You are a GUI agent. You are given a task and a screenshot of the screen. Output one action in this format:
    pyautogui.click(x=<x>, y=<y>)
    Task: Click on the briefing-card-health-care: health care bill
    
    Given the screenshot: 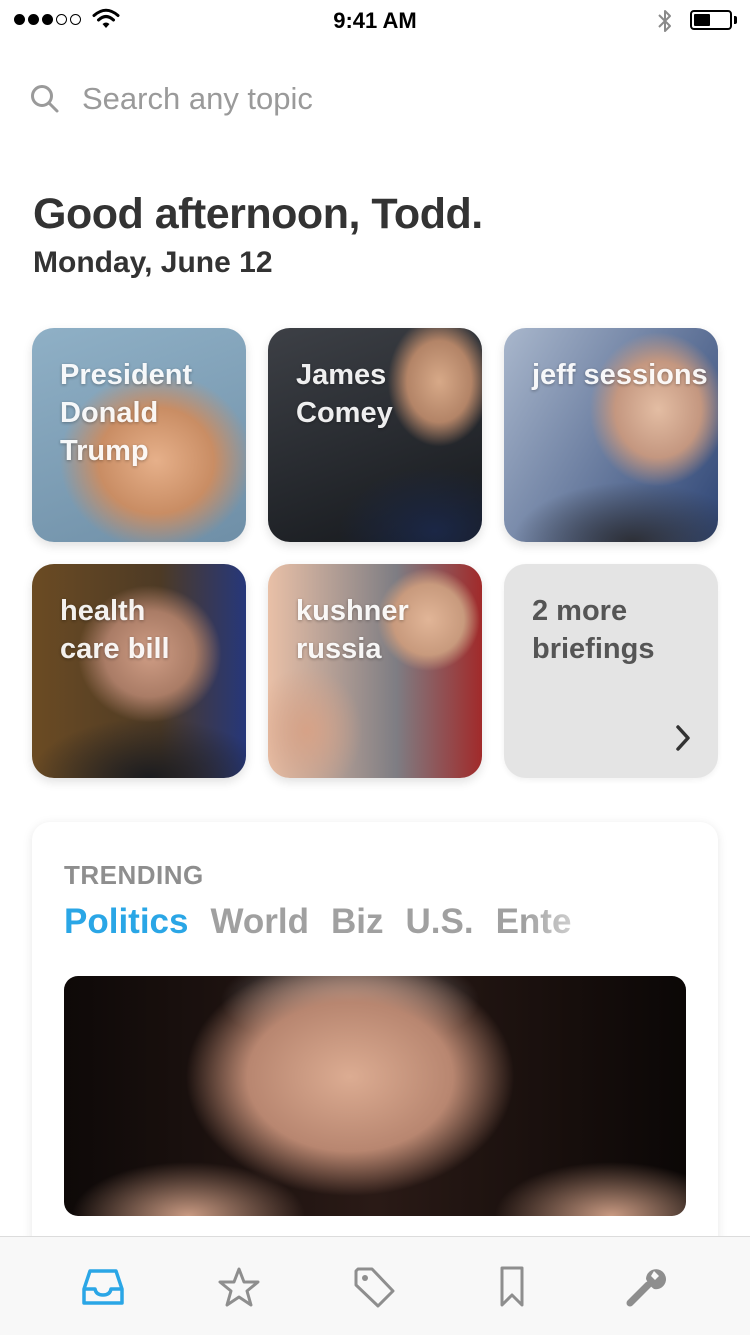 What is the action you would take?
    pyautogui.click(x=139, y=671)
    